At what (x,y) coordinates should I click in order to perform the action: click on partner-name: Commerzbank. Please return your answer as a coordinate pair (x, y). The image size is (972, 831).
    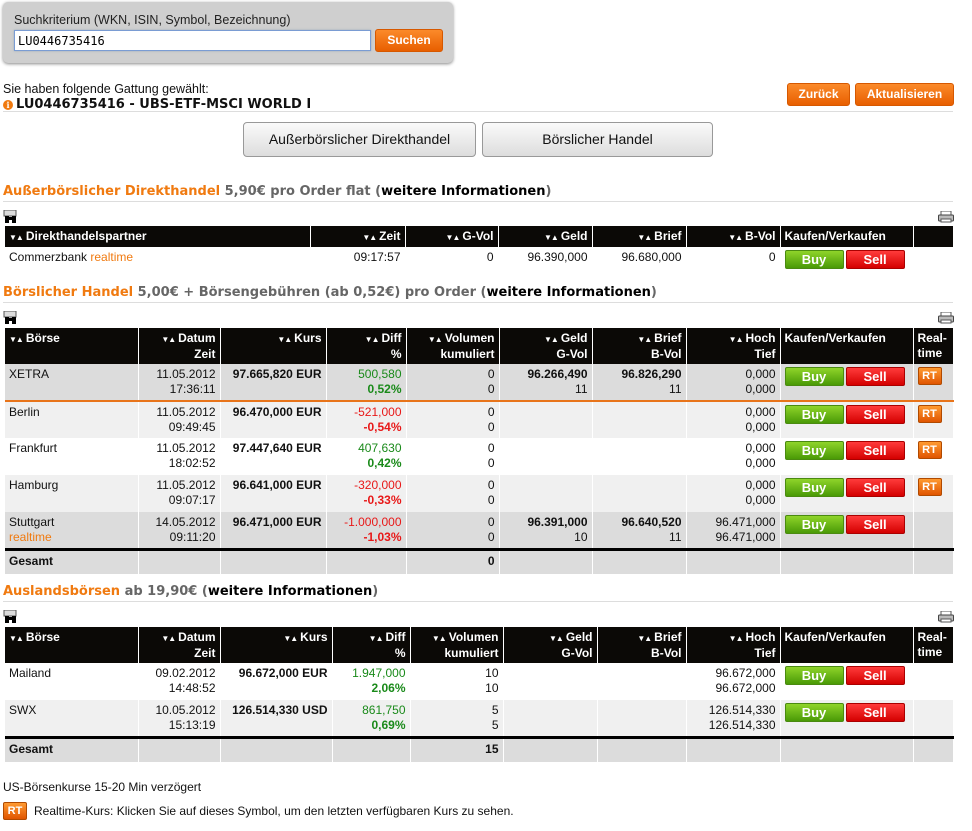
    Looking at the image, I should click on (48, 257).